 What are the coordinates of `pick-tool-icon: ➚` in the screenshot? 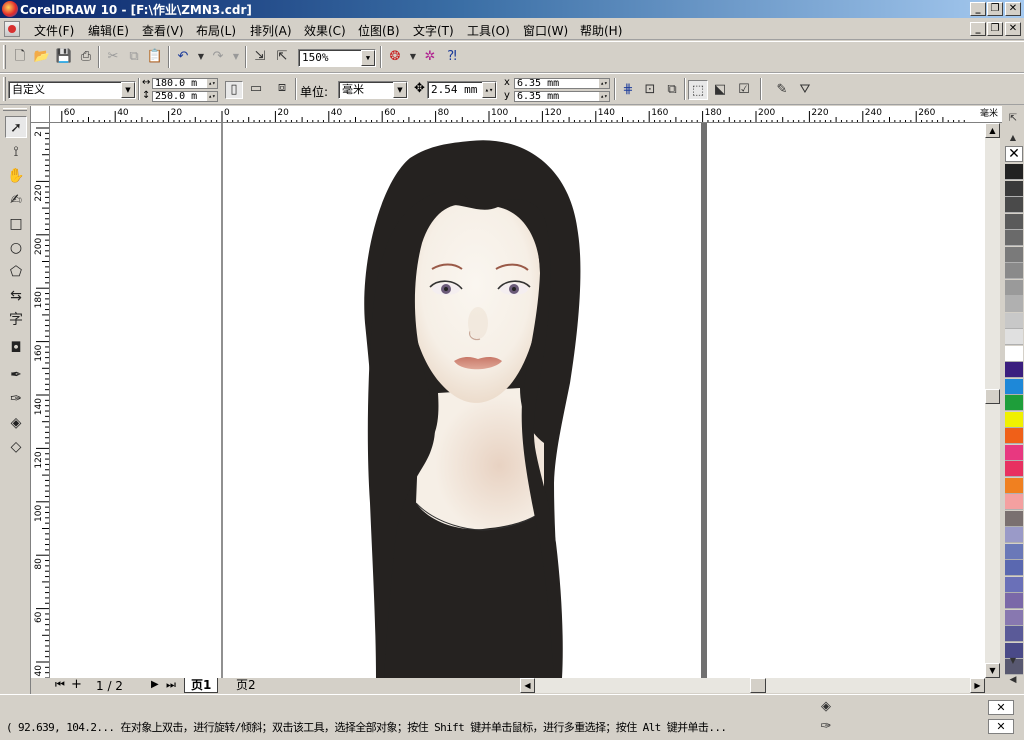 It's located at (16, 127).